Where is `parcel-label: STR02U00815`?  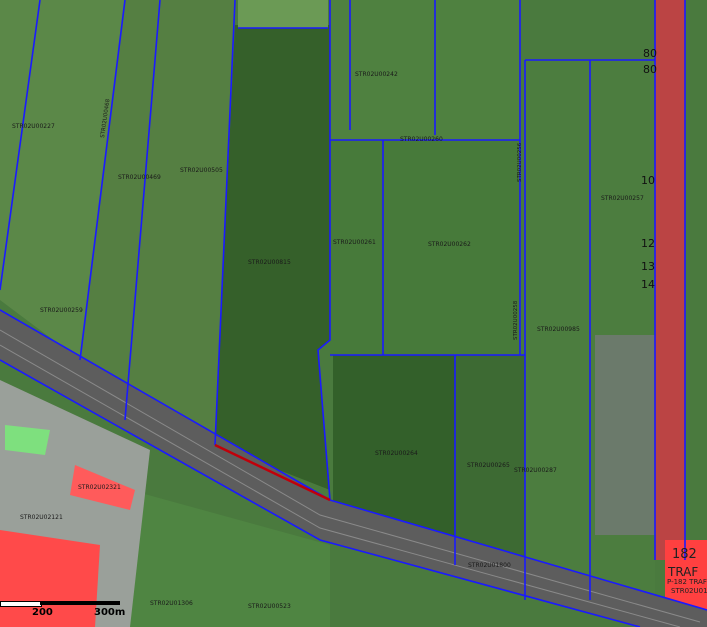 parcel-label: STR02U00815 is located at coordinates (269, 262).